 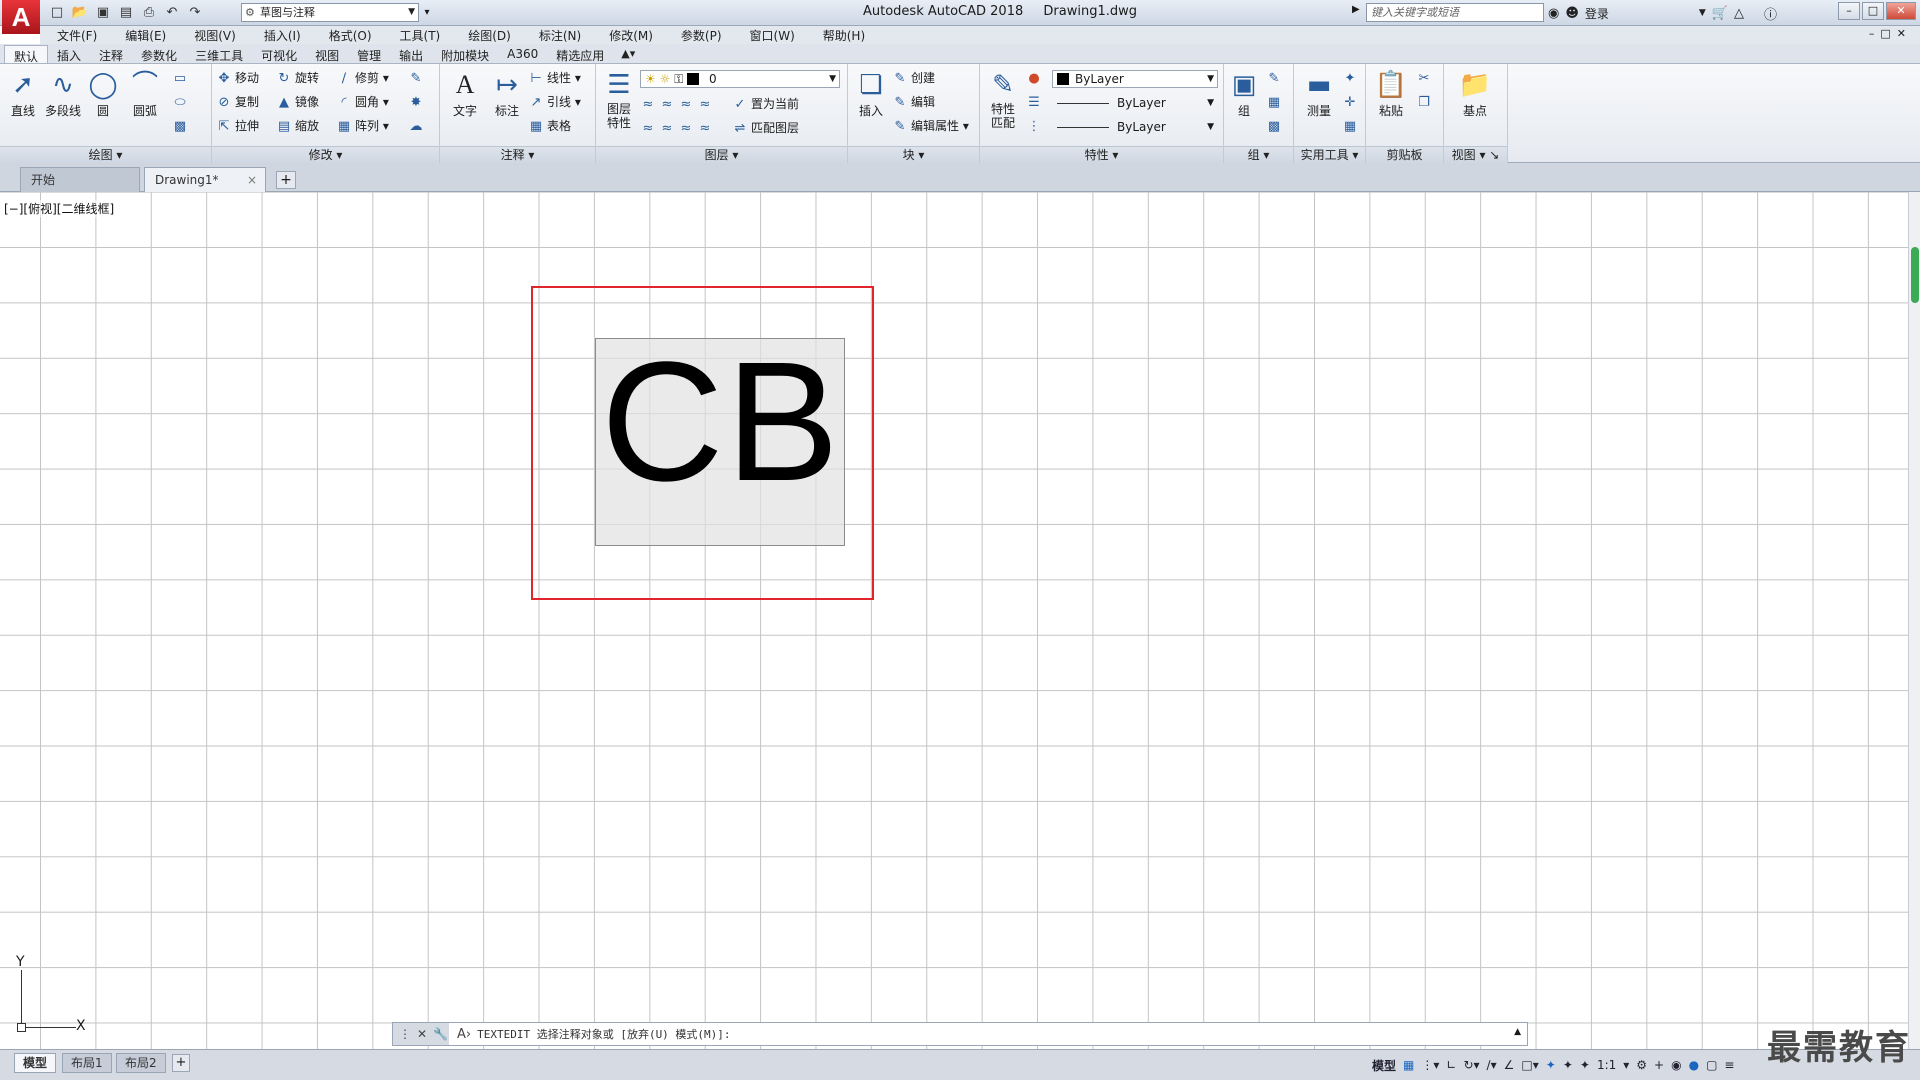 I want to click on table-button: ▦ 表格, so click(x=549, y=126).